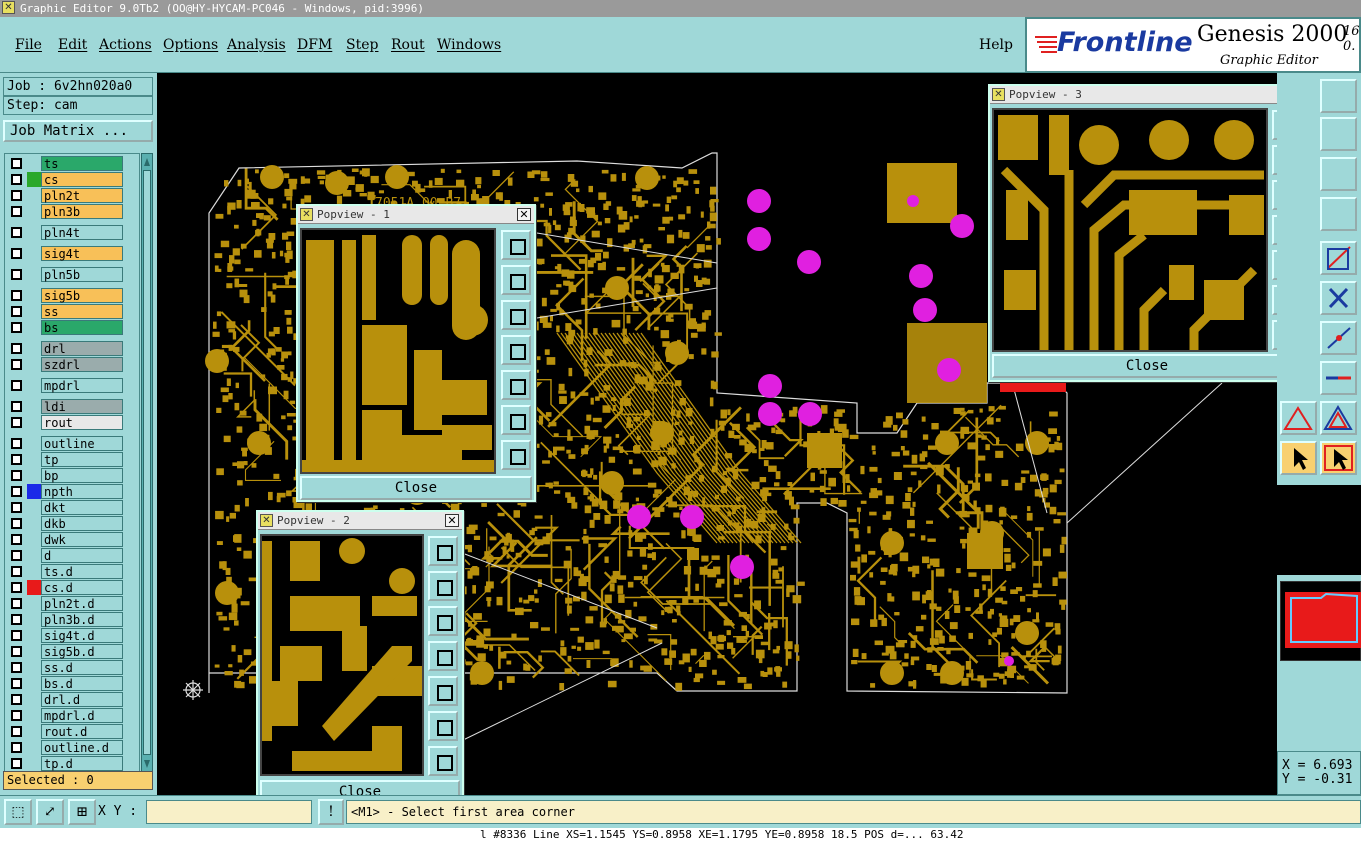 The height and width of the screenshot is (842, 1361). I want to click on layer-name: pln2t, so click(82, 195).